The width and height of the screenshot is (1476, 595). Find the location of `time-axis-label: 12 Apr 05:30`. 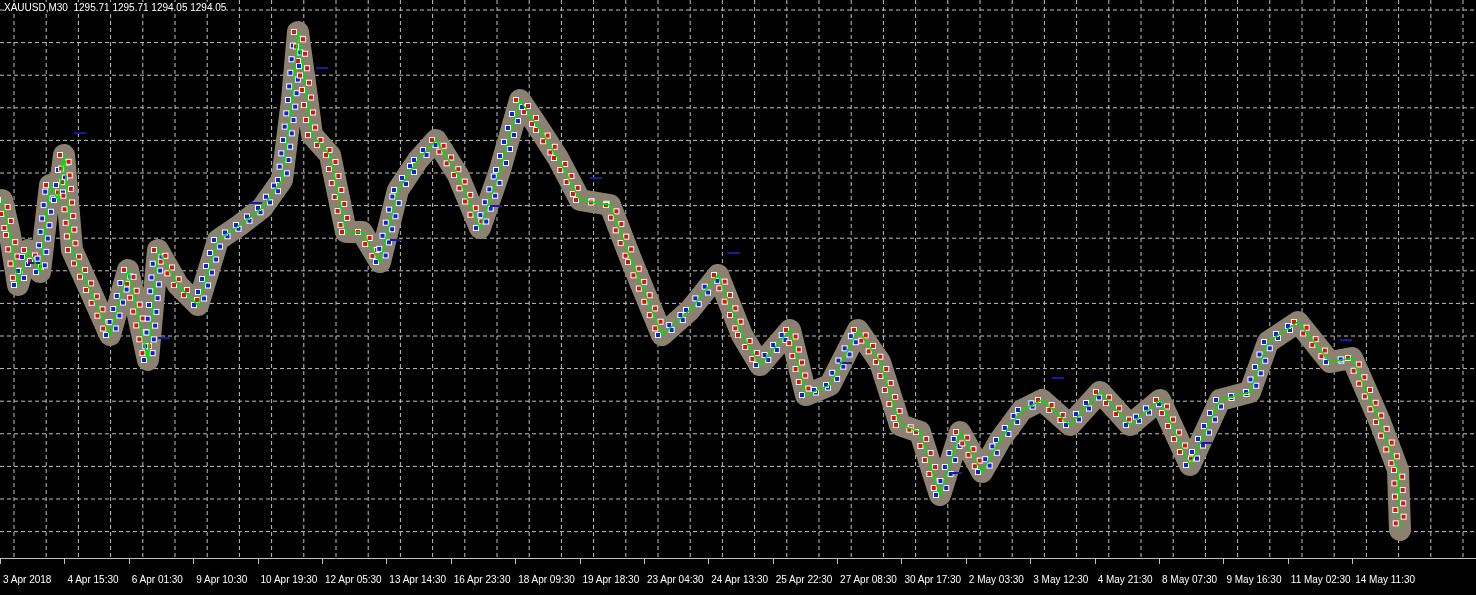

time-axis-label: 12 Apr 05:30 is located at coordinates (353, 580).